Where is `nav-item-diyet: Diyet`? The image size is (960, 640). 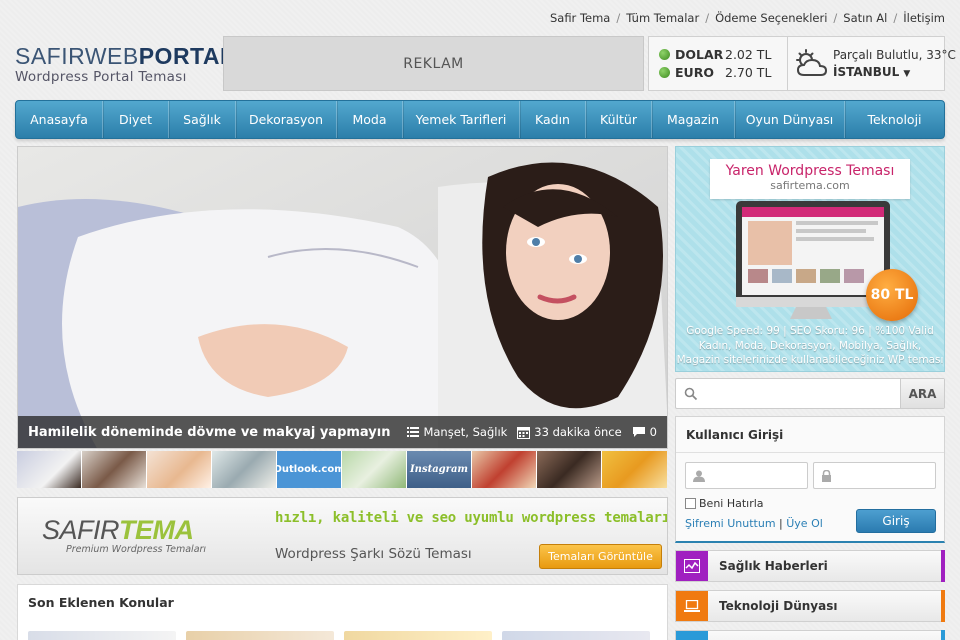 nav-item-diyet: Diyet is located at coordinates (136, 119).